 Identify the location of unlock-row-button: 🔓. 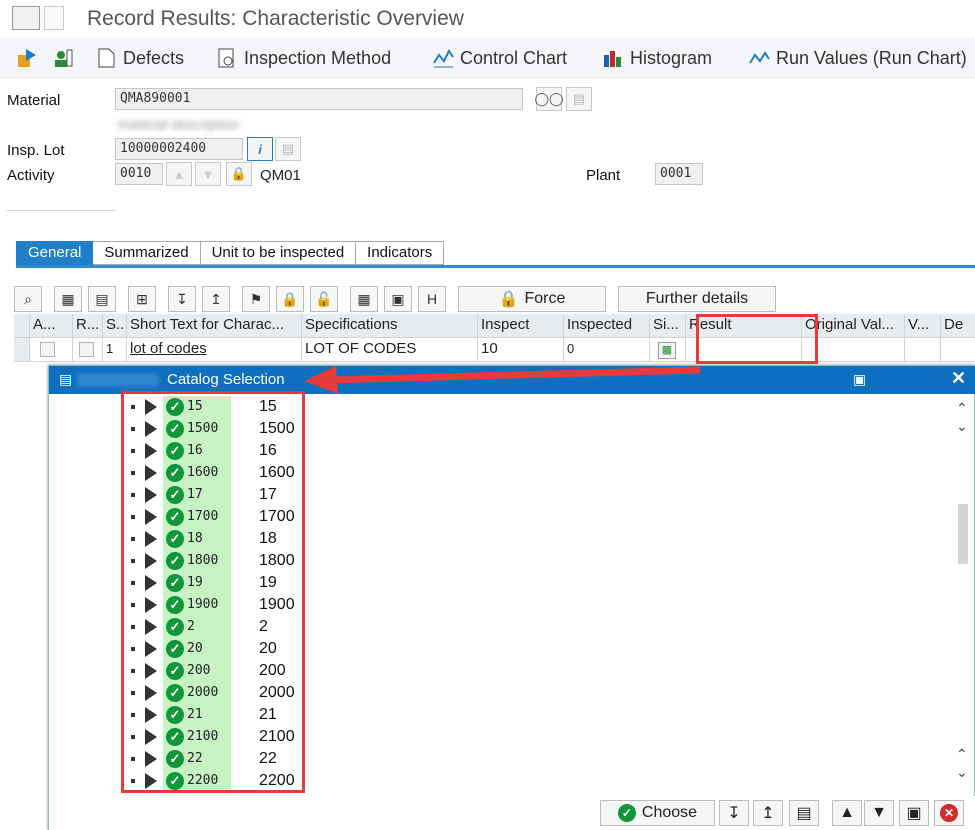
(324, 299).